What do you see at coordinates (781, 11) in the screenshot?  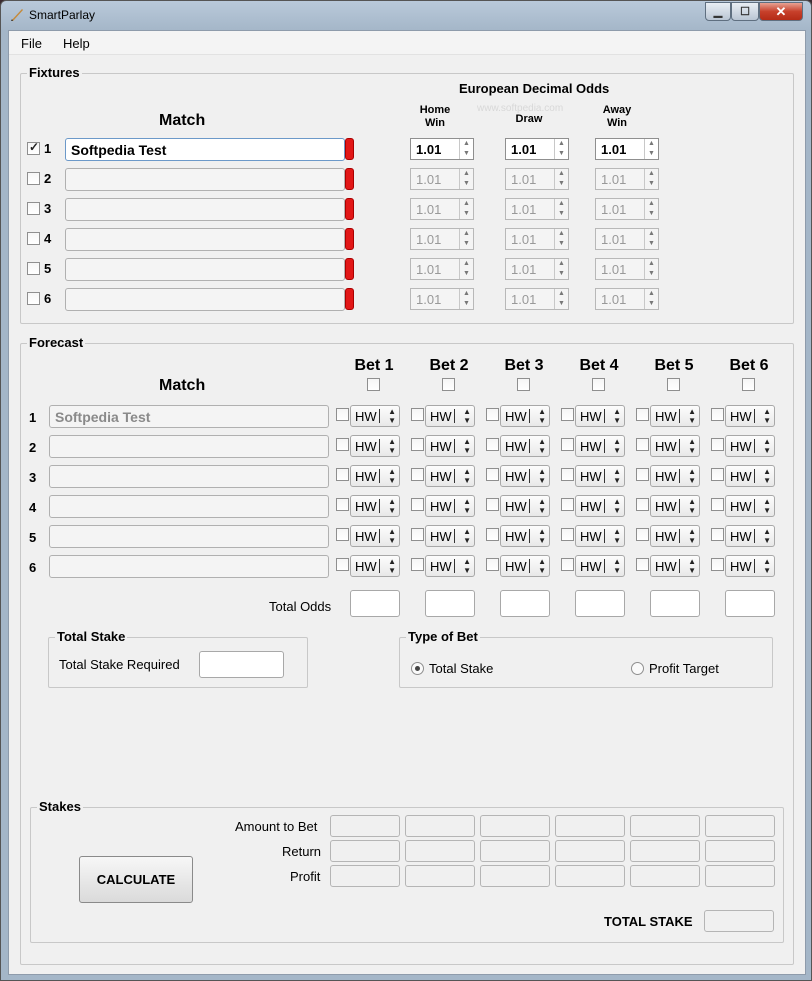 I see `close-button: ✕` at bounding box center [781, 11].